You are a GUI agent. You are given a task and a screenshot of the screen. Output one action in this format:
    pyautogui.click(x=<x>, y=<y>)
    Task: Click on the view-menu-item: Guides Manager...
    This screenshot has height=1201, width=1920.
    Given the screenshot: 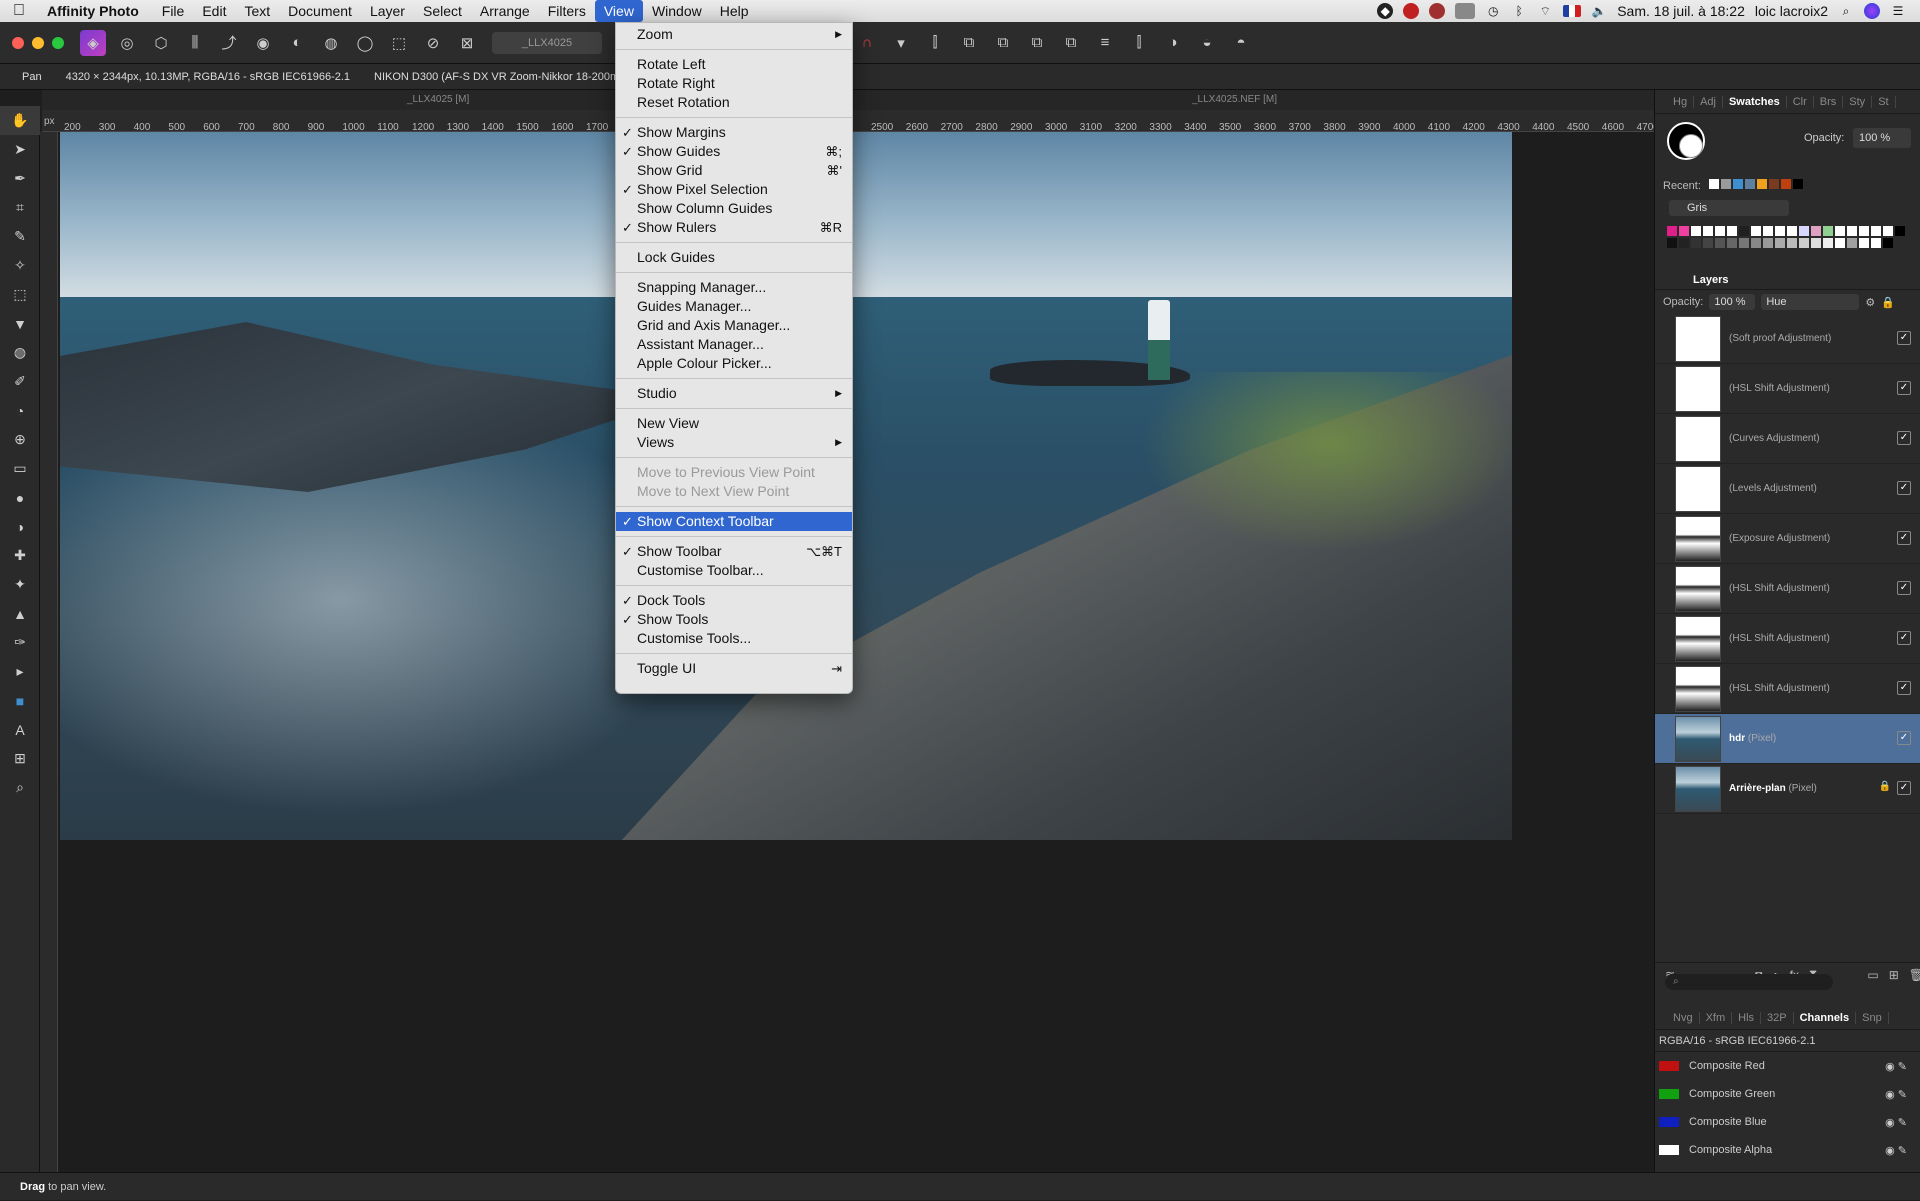 What is the action you would take?
    pyautogui.click(x=734, y=306)
    